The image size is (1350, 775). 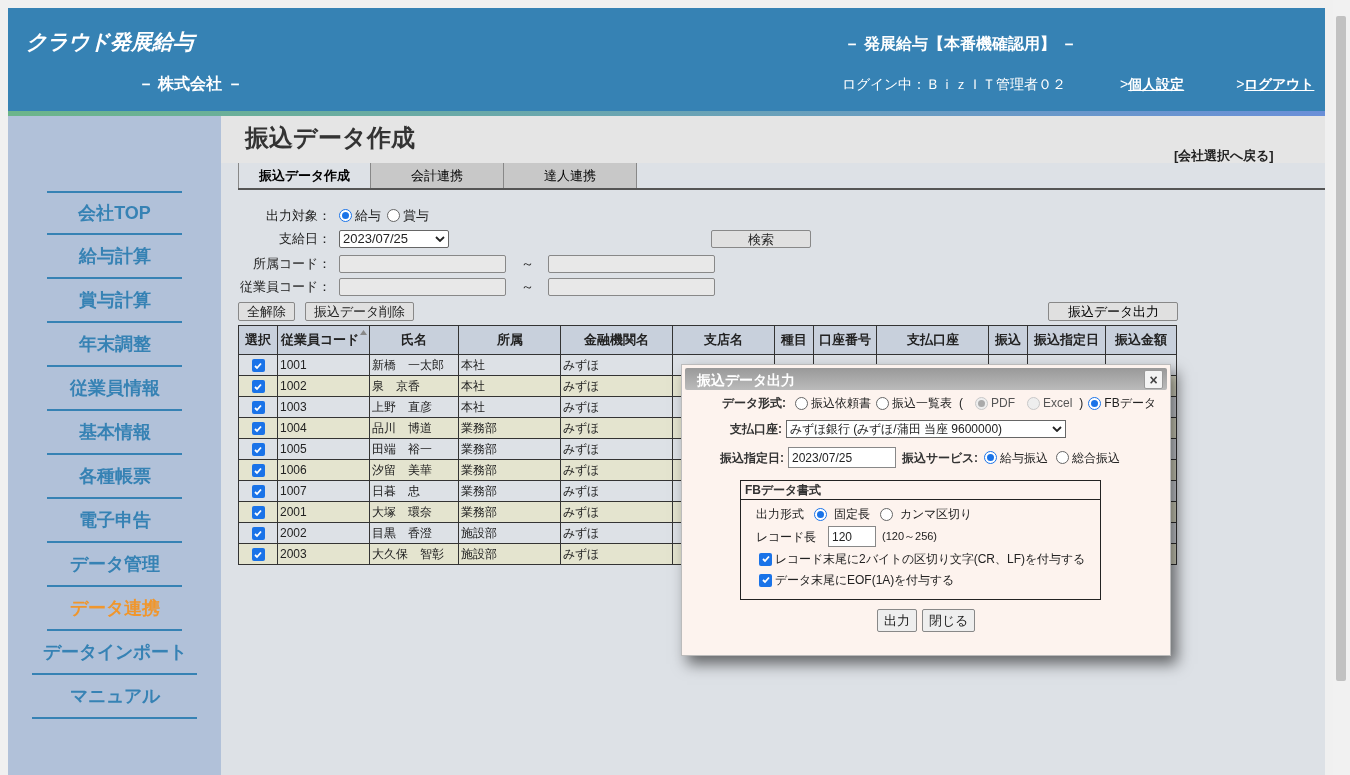 What do you see at coordinates (1224, 156) in the screenshot?
I see `back-link: [会社選択へ戻る]` at bounding box center [1224, 156].